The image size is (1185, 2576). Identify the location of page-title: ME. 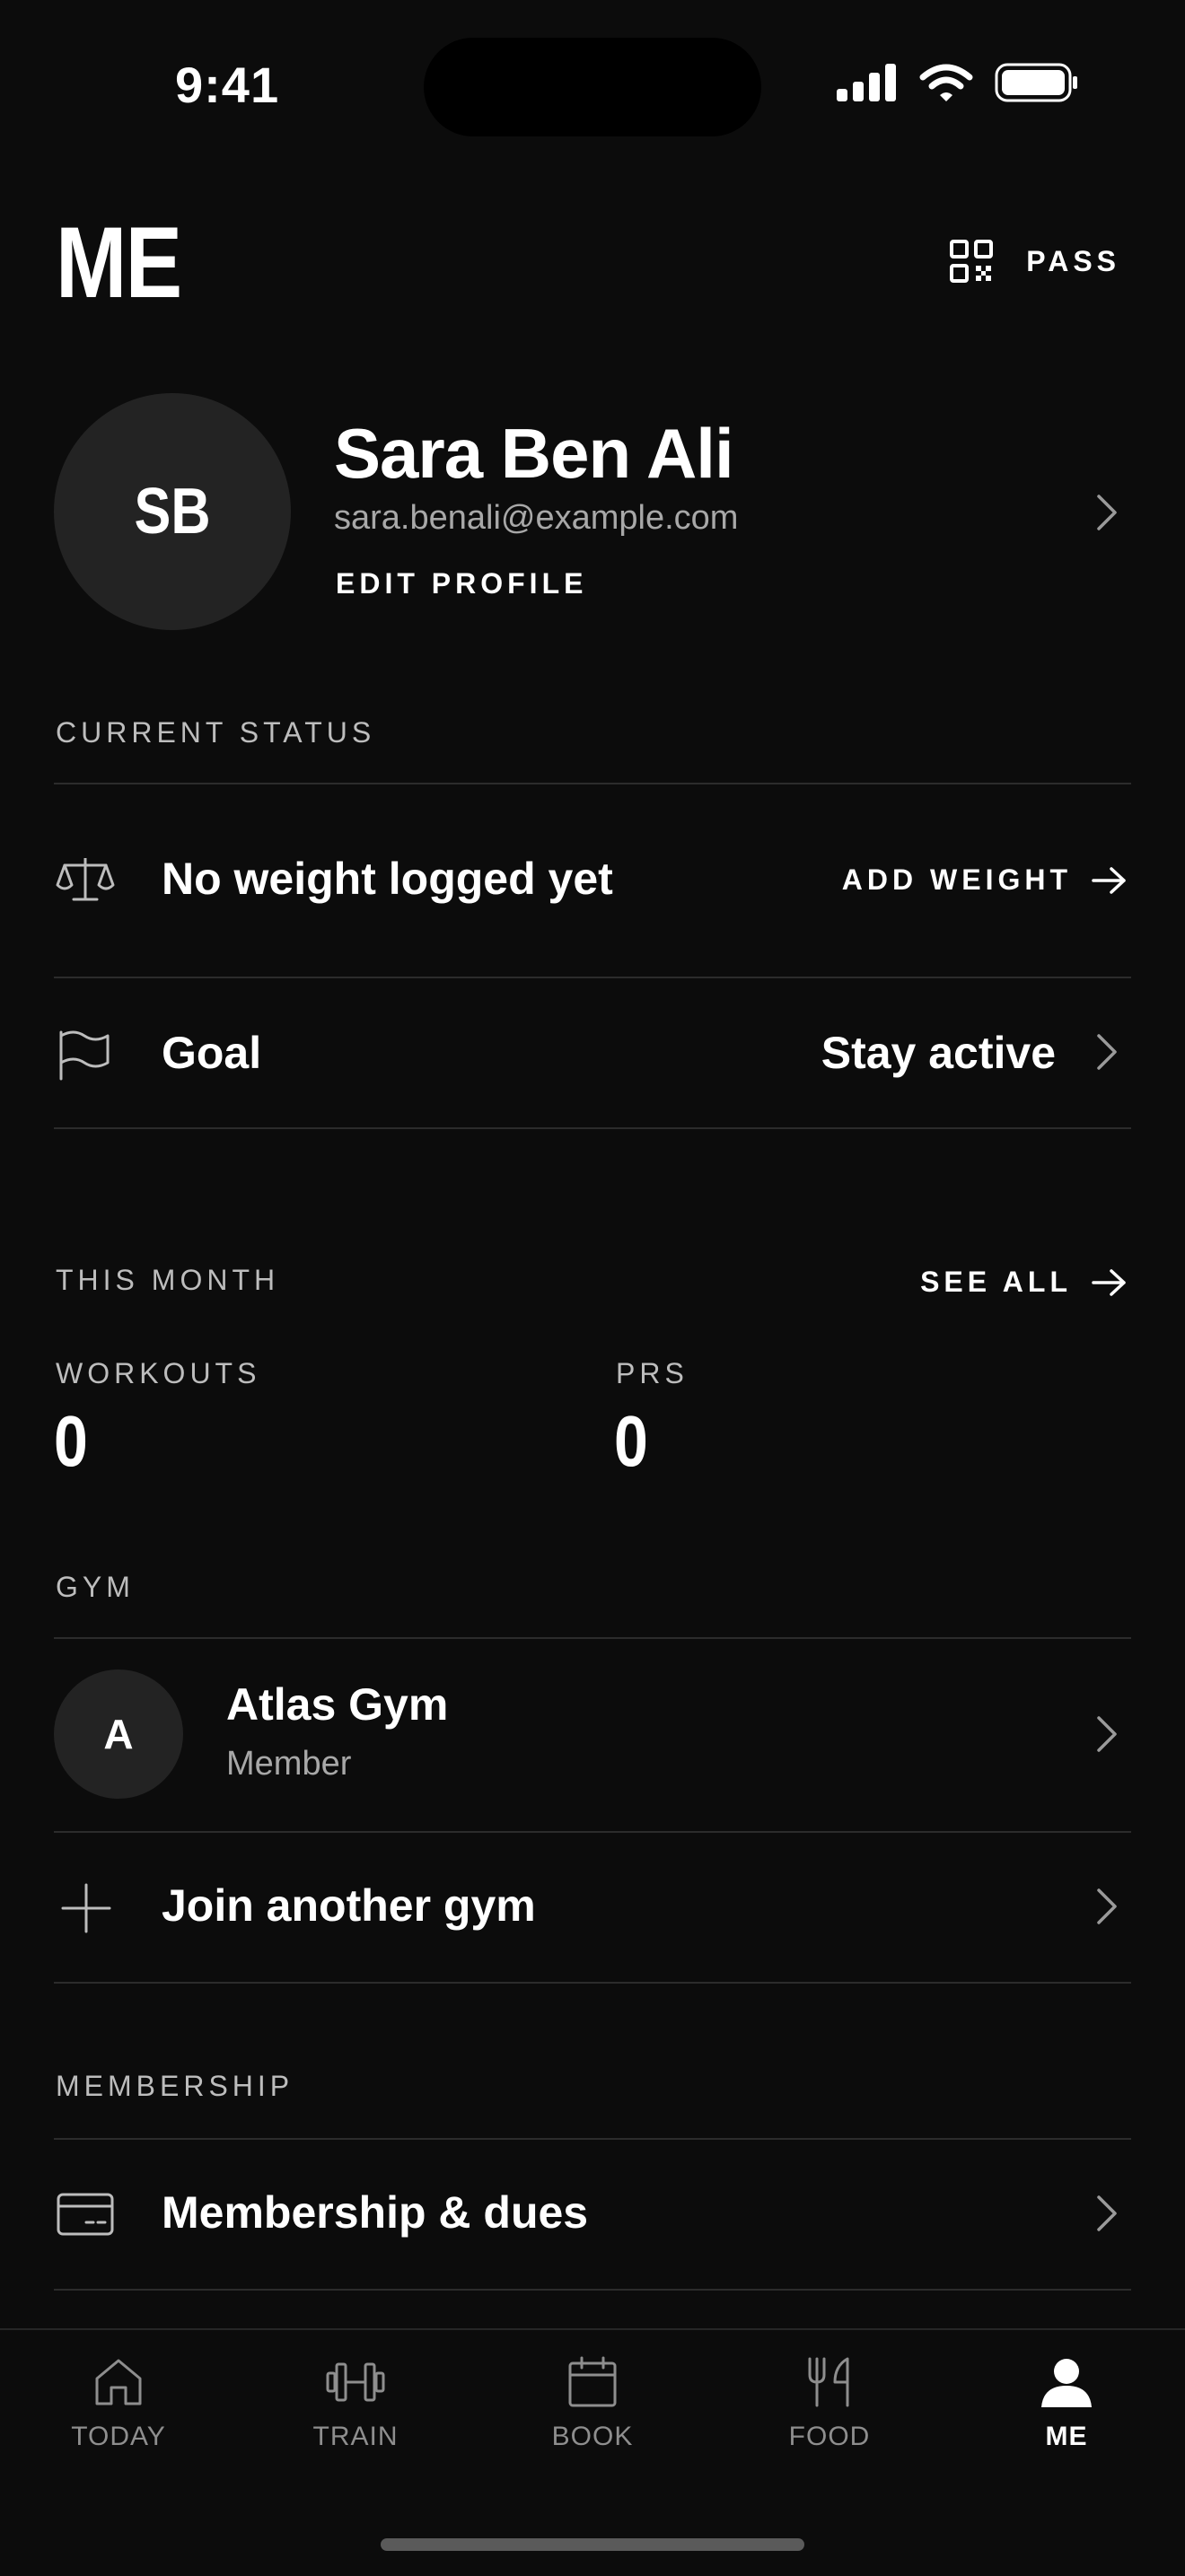
(119, 262).